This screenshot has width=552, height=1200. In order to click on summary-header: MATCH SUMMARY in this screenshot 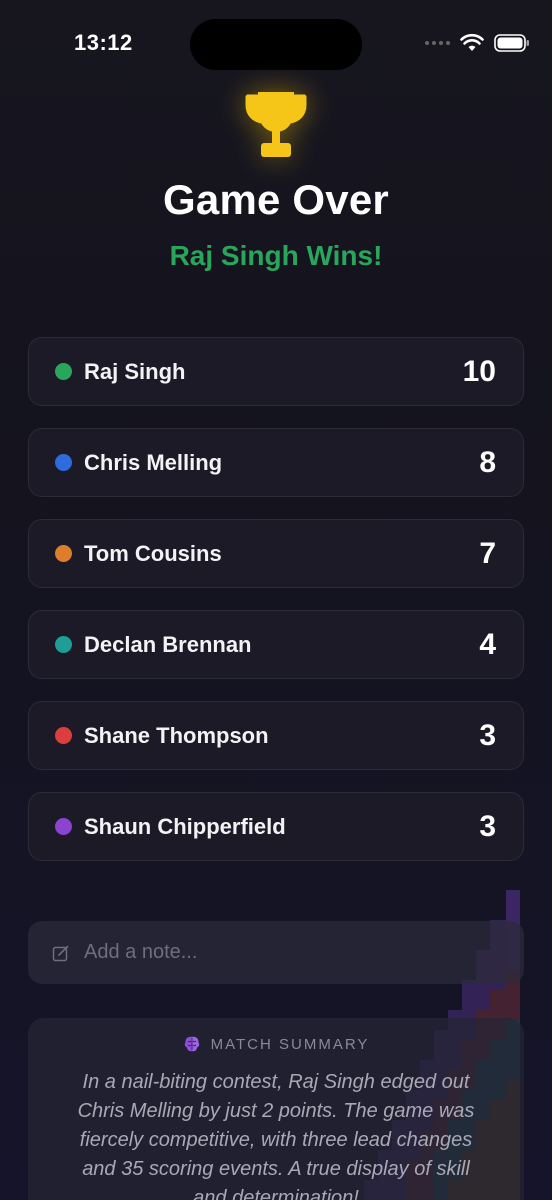, I will do `click(276, 1044)`.